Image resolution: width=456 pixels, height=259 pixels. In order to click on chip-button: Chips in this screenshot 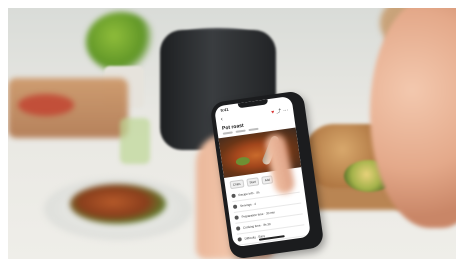, I will do `click(237, 184)`.